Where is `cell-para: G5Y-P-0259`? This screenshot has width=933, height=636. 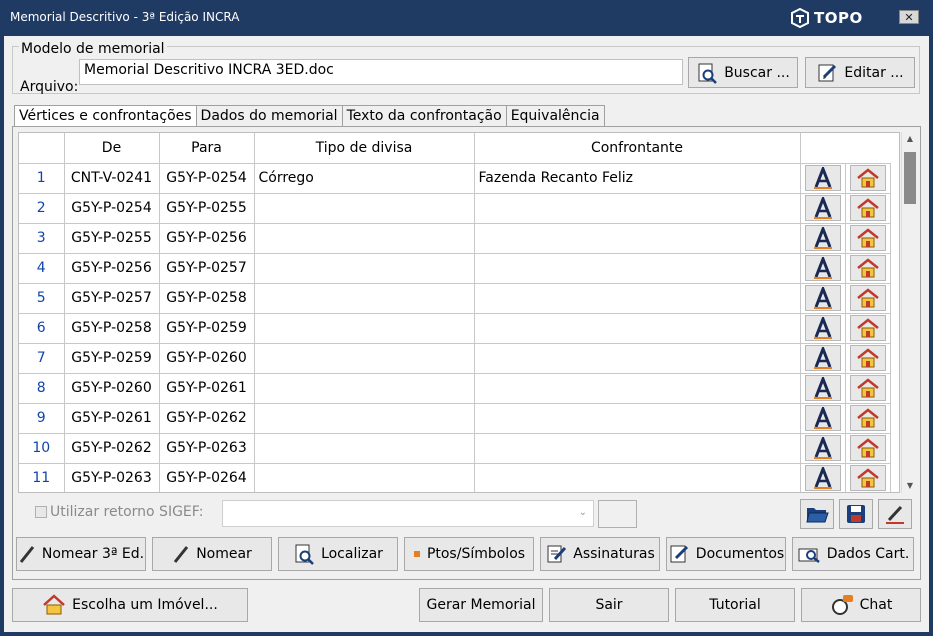
cell-para: G5Y-P-0259 is located at coordinates (207, 328).